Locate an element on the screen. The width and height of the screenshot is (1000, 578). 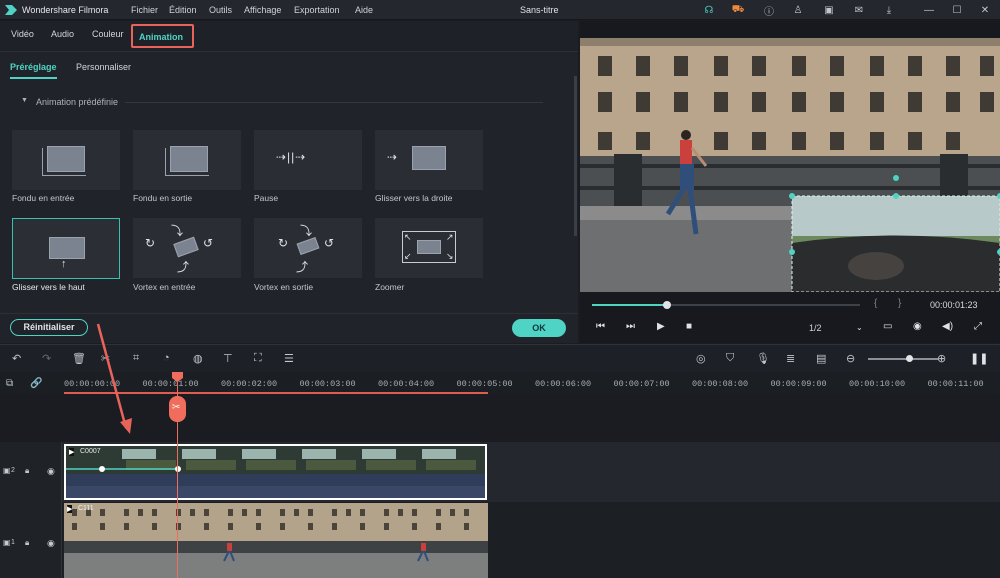
chevron-down-icon: ⌄ is located at coordinates (859, 327).